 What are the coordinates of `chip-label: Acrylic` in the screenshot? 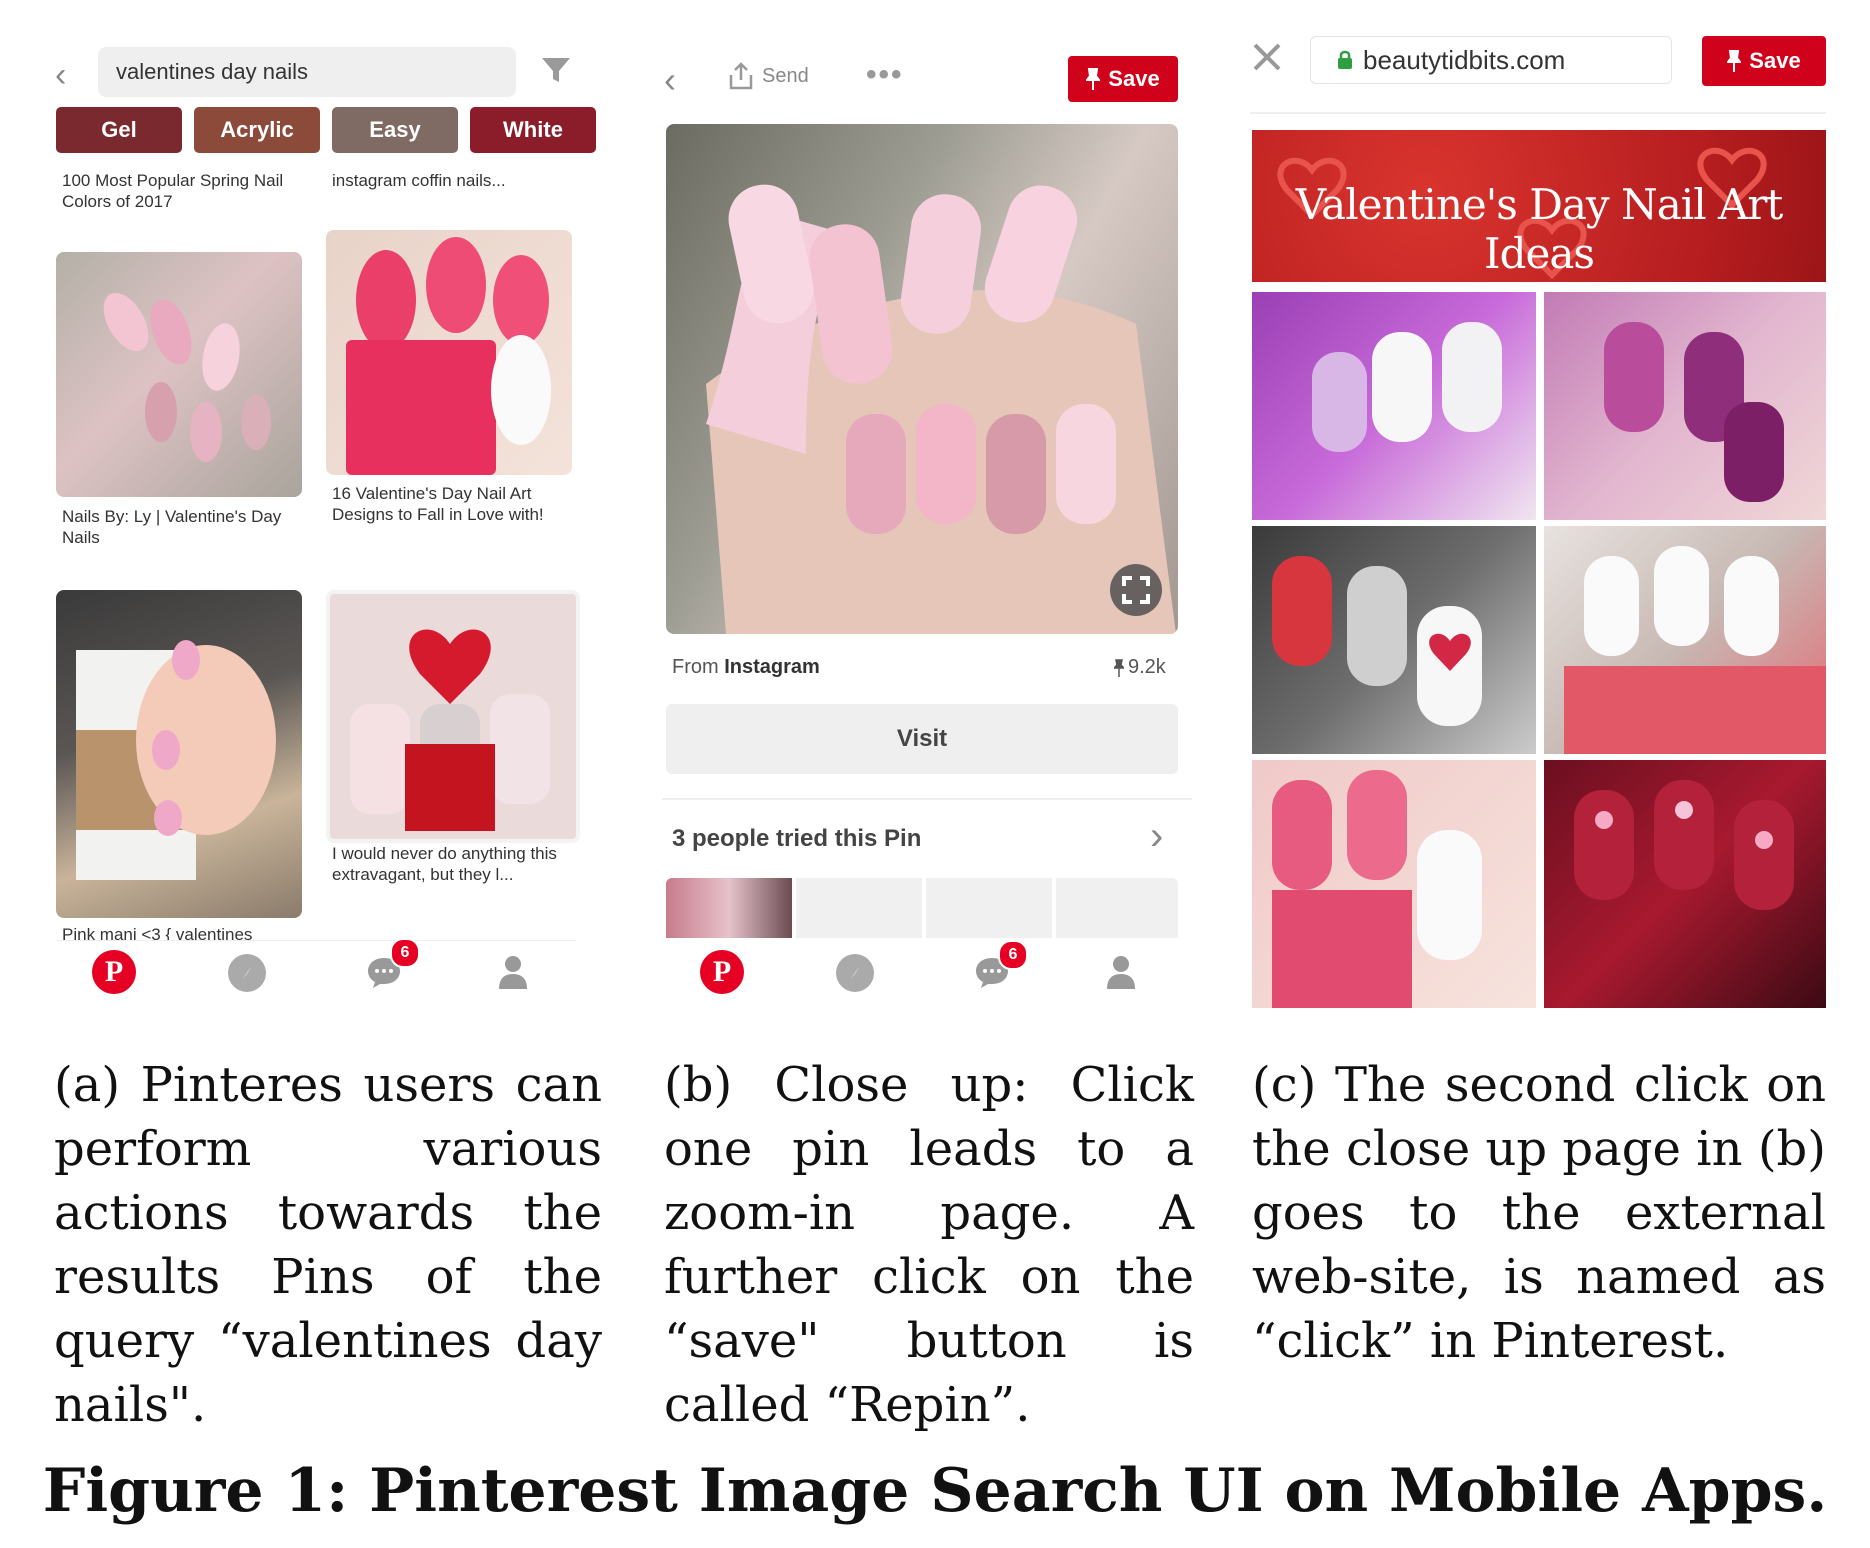 It's located at (257, 129).